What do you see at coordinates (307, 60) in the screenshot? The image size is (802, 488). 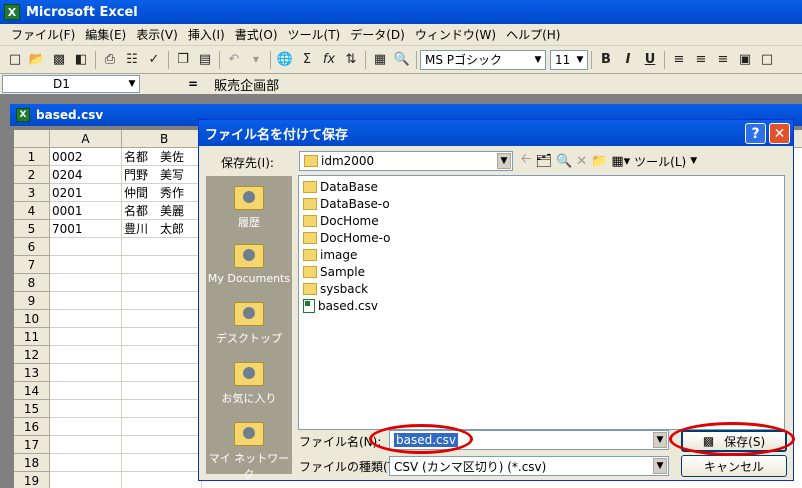 I see `autosum-icon: Σ` at bounding box center [307, 60].